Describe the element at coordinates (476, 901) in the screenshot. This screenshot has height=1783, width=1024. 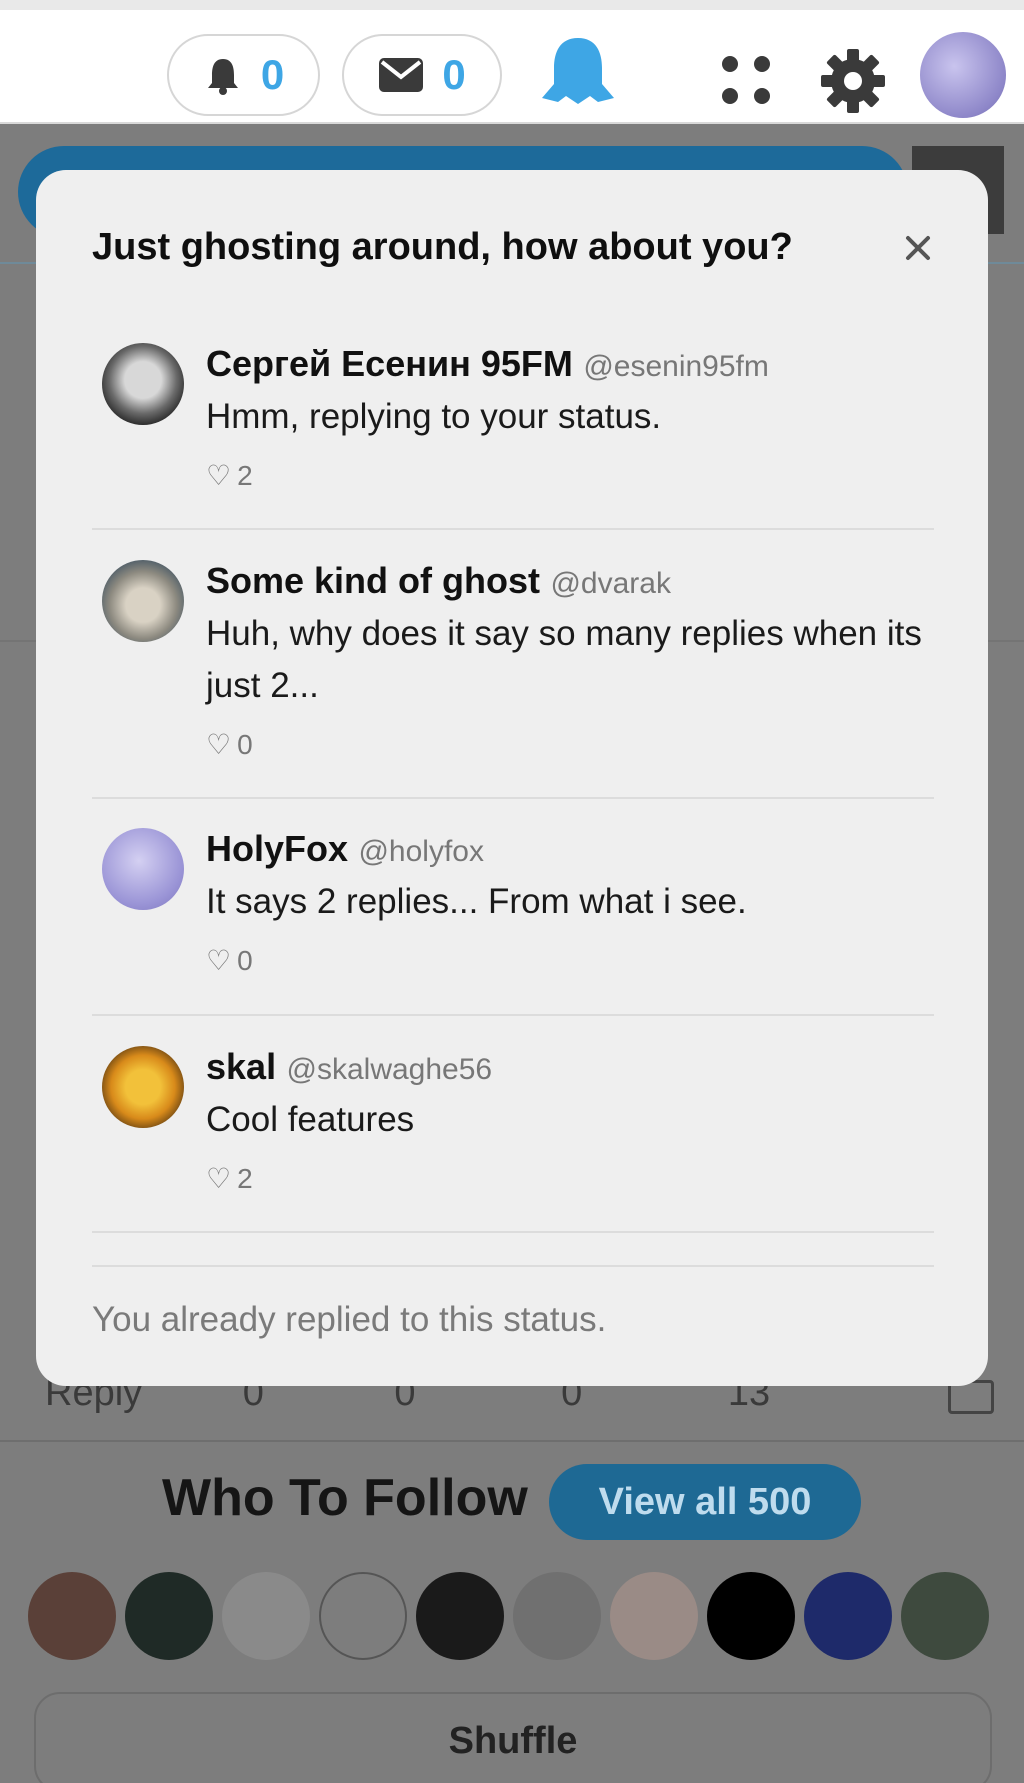
I see `reply-text: It says 2 replies... From what i see.` at that location.